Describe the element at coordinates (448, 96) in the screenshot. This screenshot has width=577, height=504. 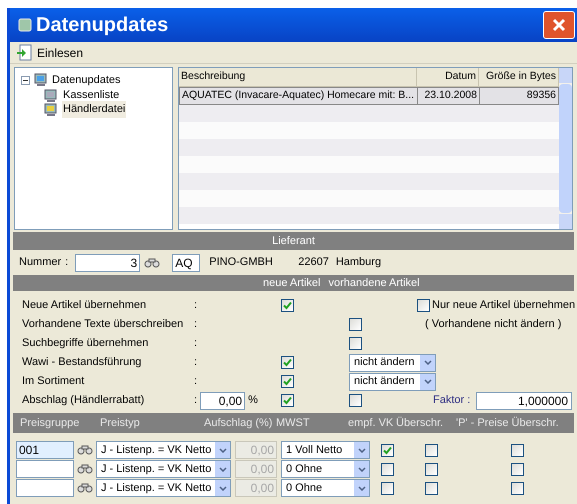
I see `table-cell: 23.10.2008` at that location.